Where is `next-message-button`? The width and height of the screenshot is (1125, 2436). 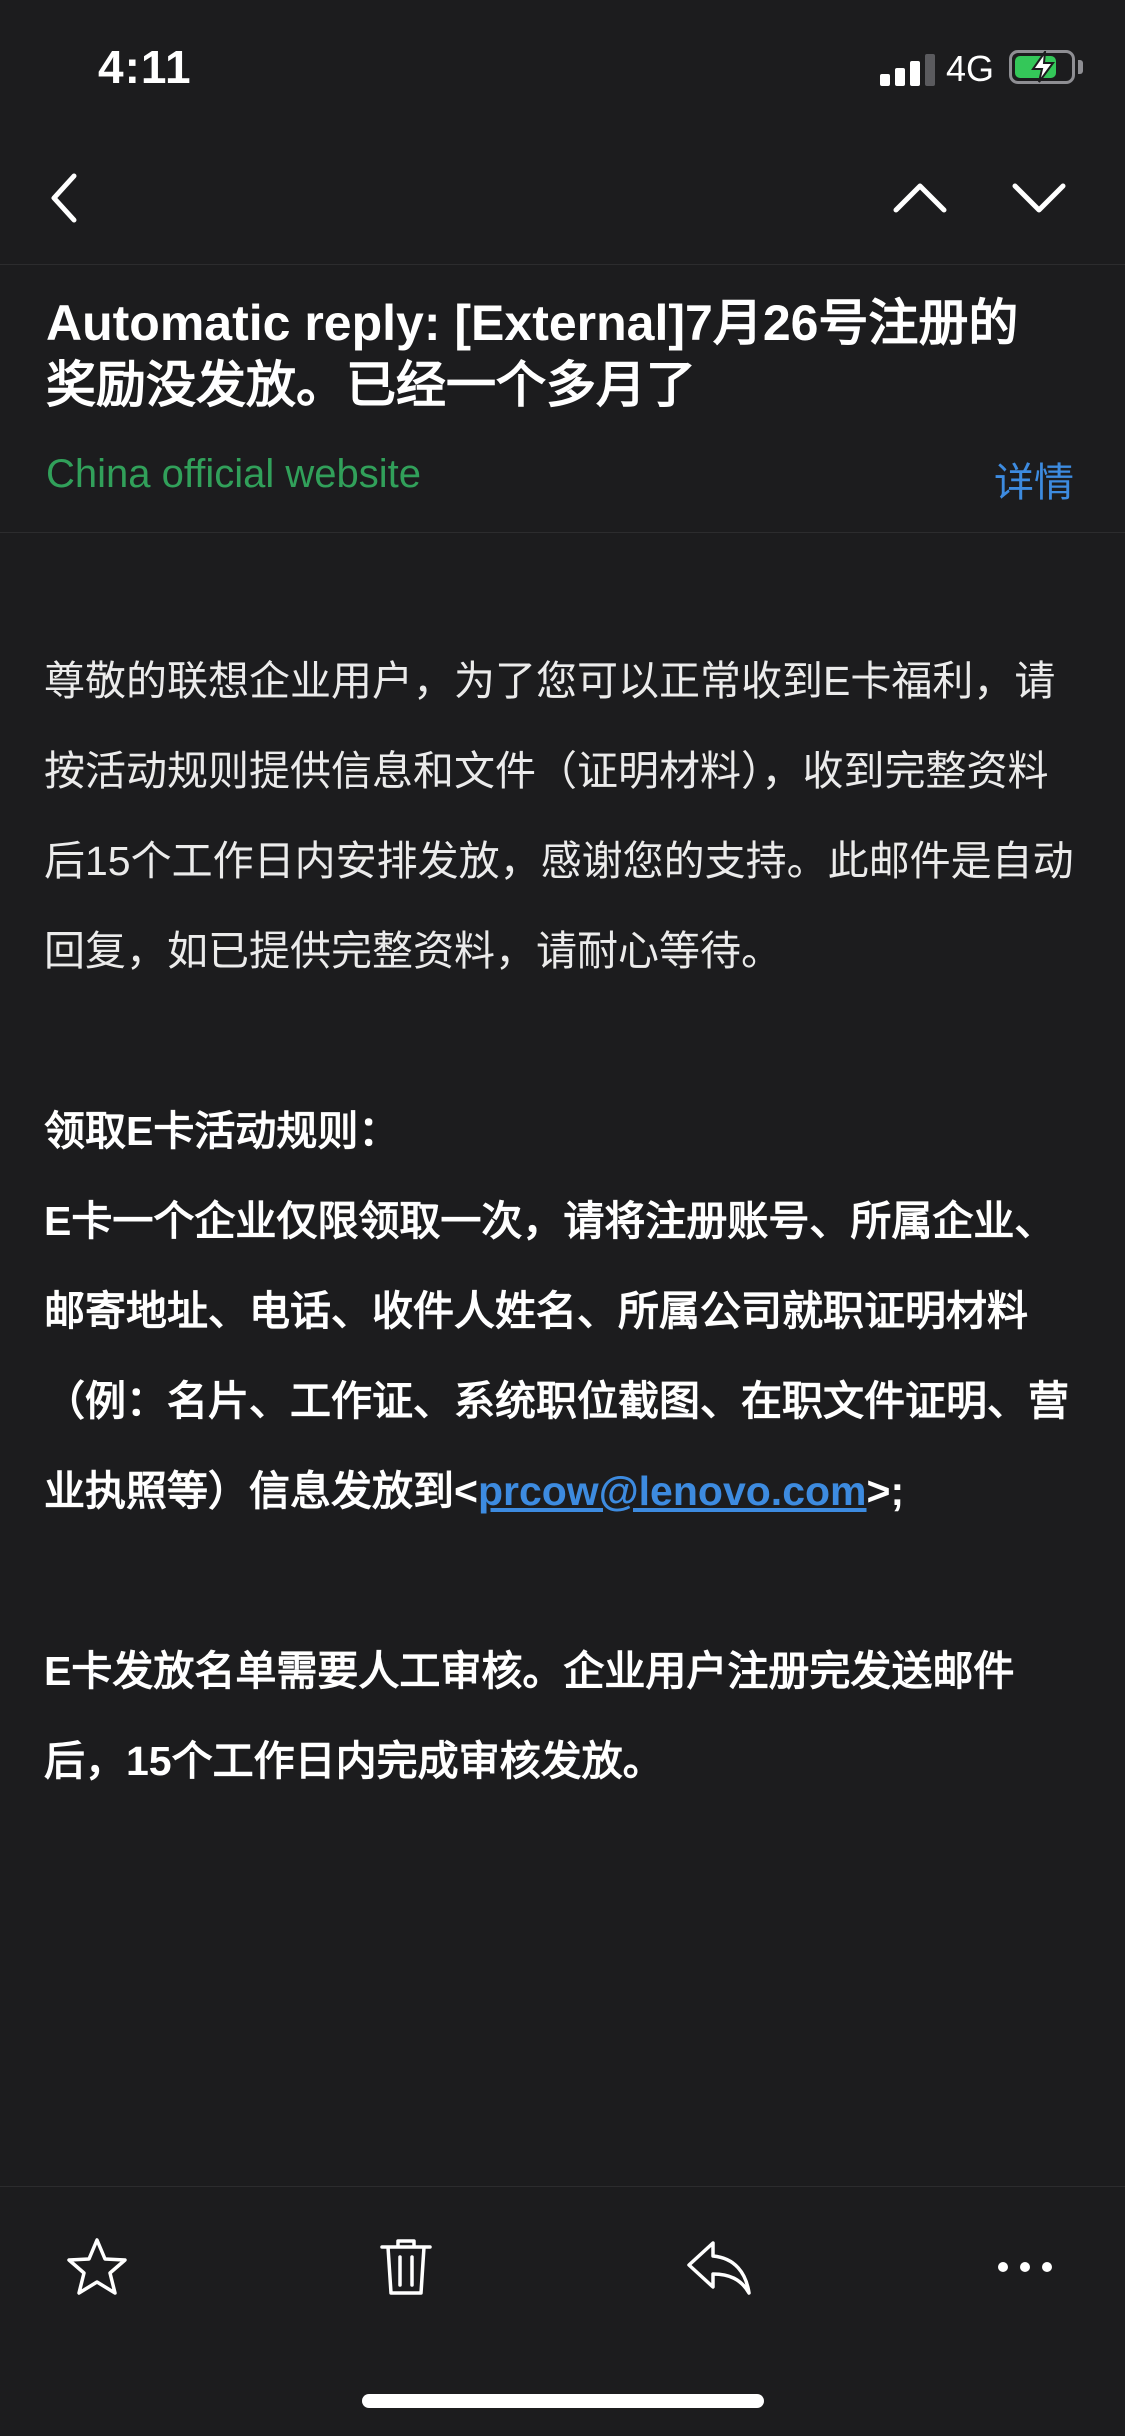 next-message-button is located at coordinates (1039, 198).